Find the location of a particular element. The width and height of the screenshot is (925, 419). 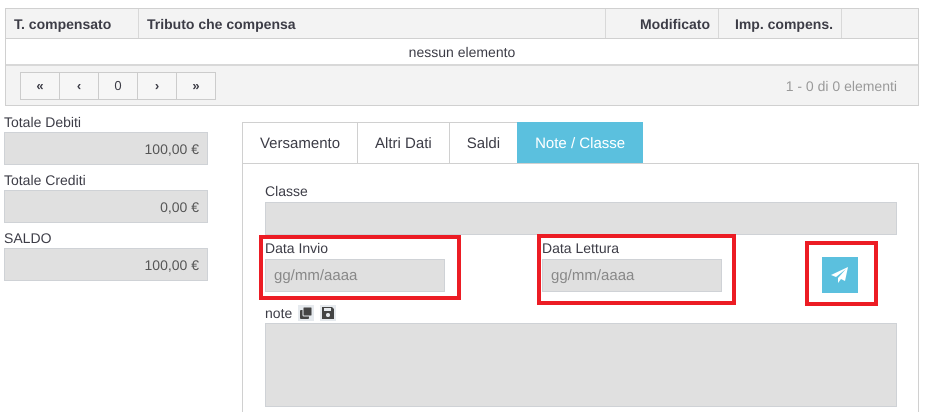

paper-plane-icon is located at coordinates (840, 275).